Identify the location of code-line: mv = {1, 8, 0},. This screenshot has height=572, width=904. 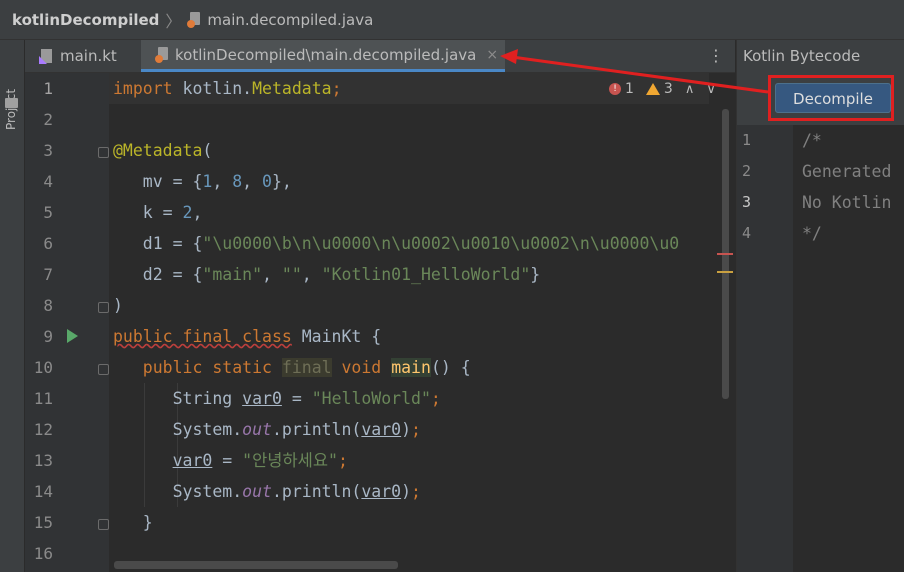
(202, 181).